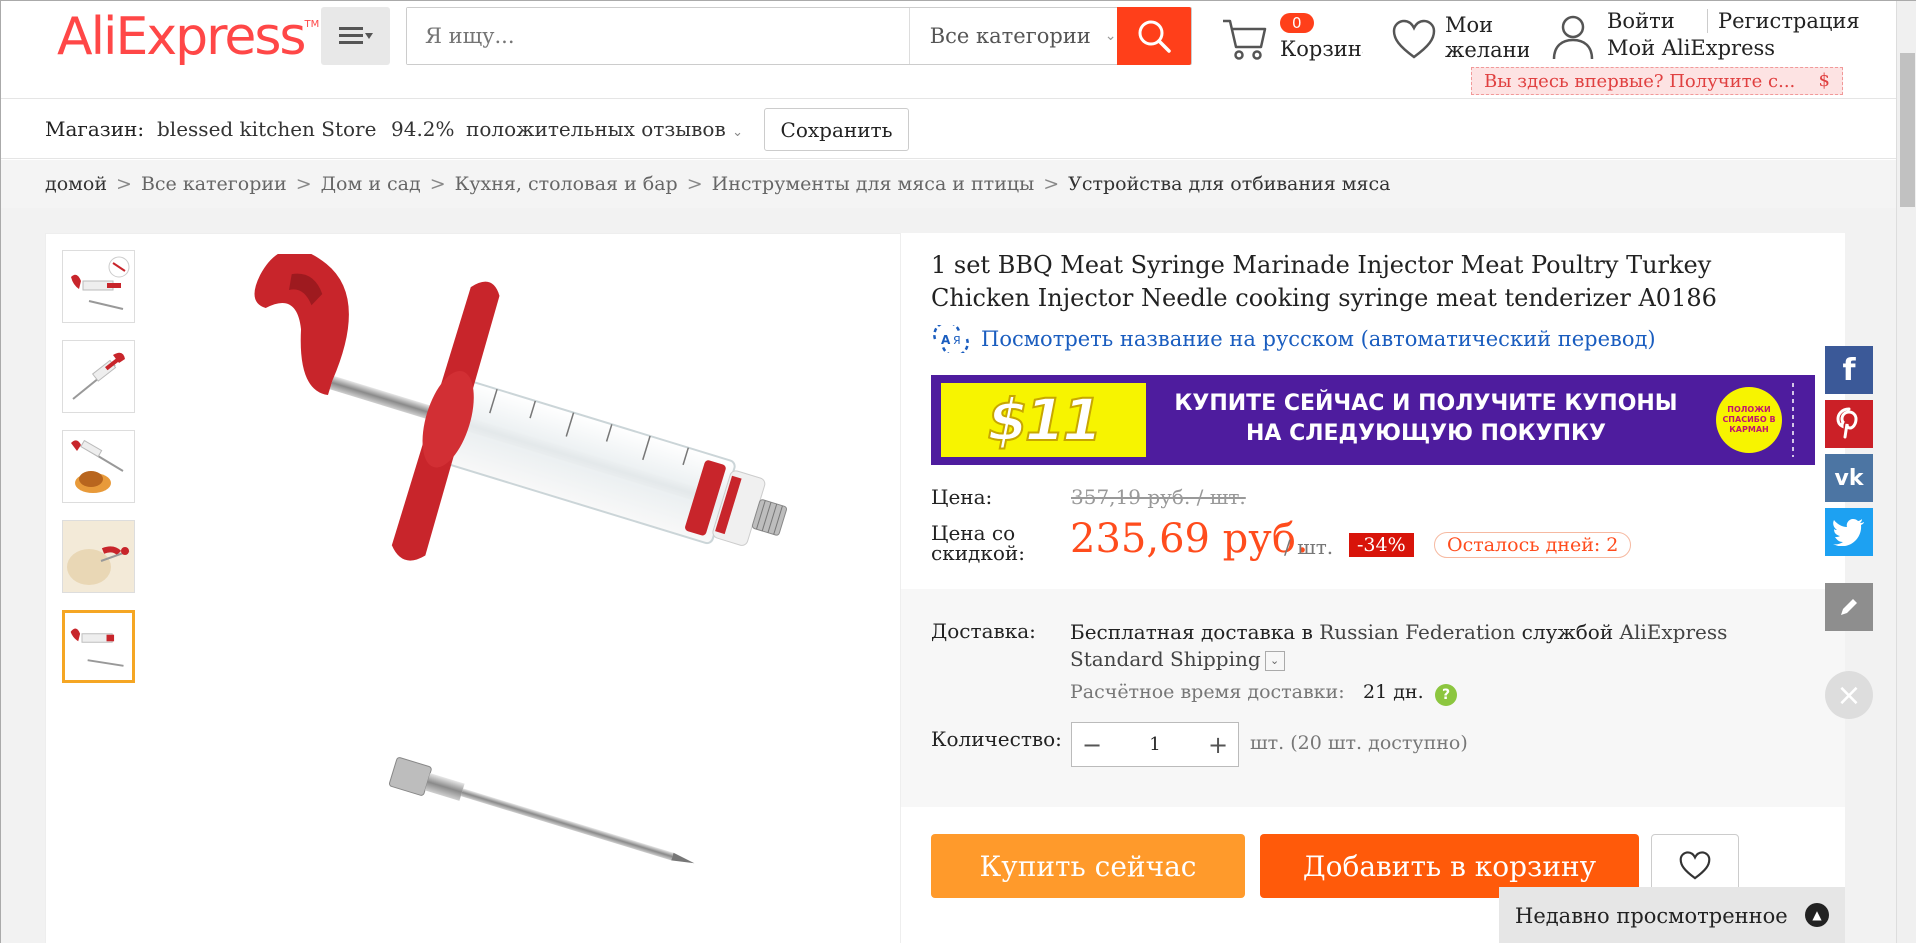 Image resolution: width=1916 pixels, height=943 pixels. Describe the element at coordinates (1426, 403) in the screenshot. I see `banner-line-1: КУПИТЕ СЕЙЧАС И ПОЛУЧИТЕ КУПОНЫ` at that location.